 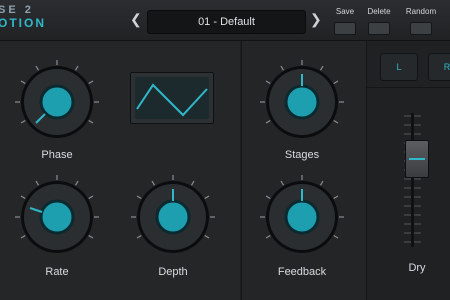 I want to click on stages-knob, so click(x=302, y=102).